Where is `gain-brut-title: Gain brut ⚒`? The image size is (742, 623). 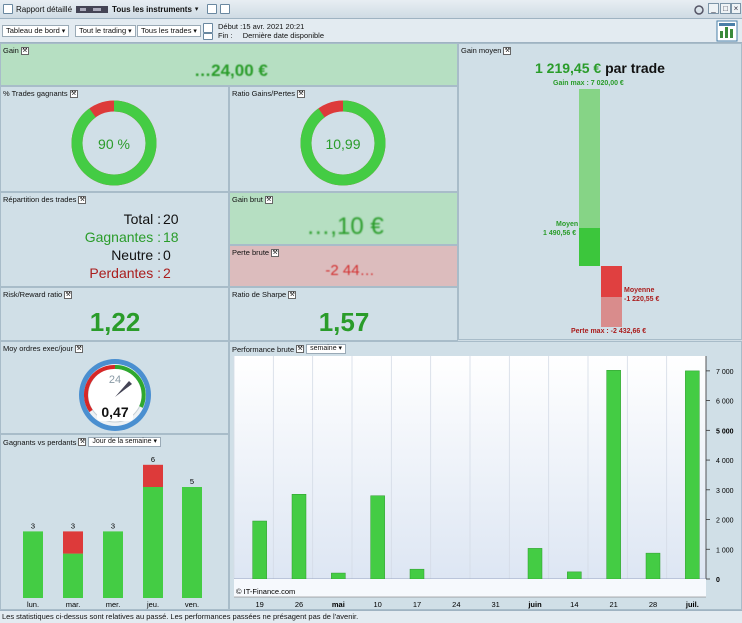
gain-brut-title: Gain brut ⚒ is located at coordinates (252, 199).